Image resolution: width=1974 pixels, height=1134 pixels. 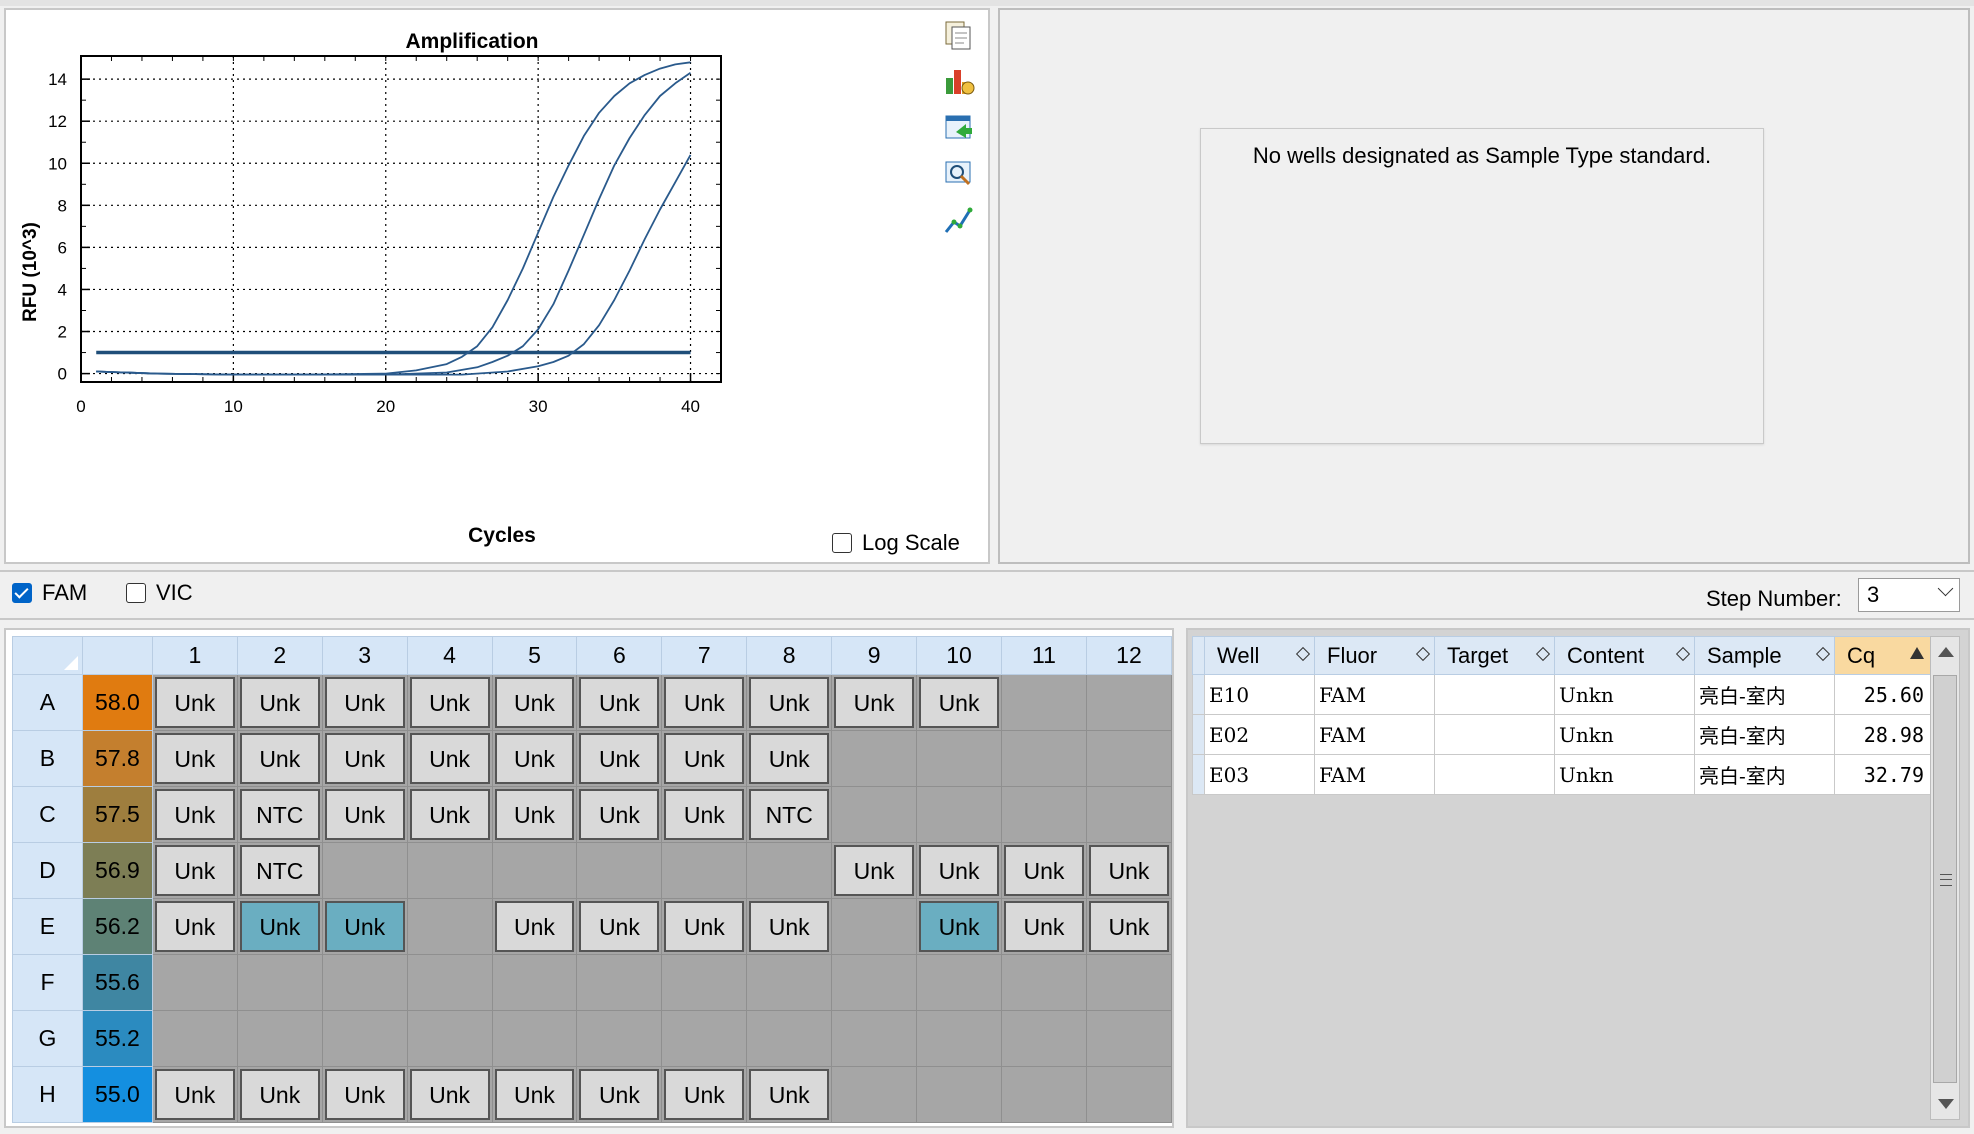 What do you see at coordinates (959, 758) in the screenshot?
I see `well-b10` at bounding box center [959, 758].